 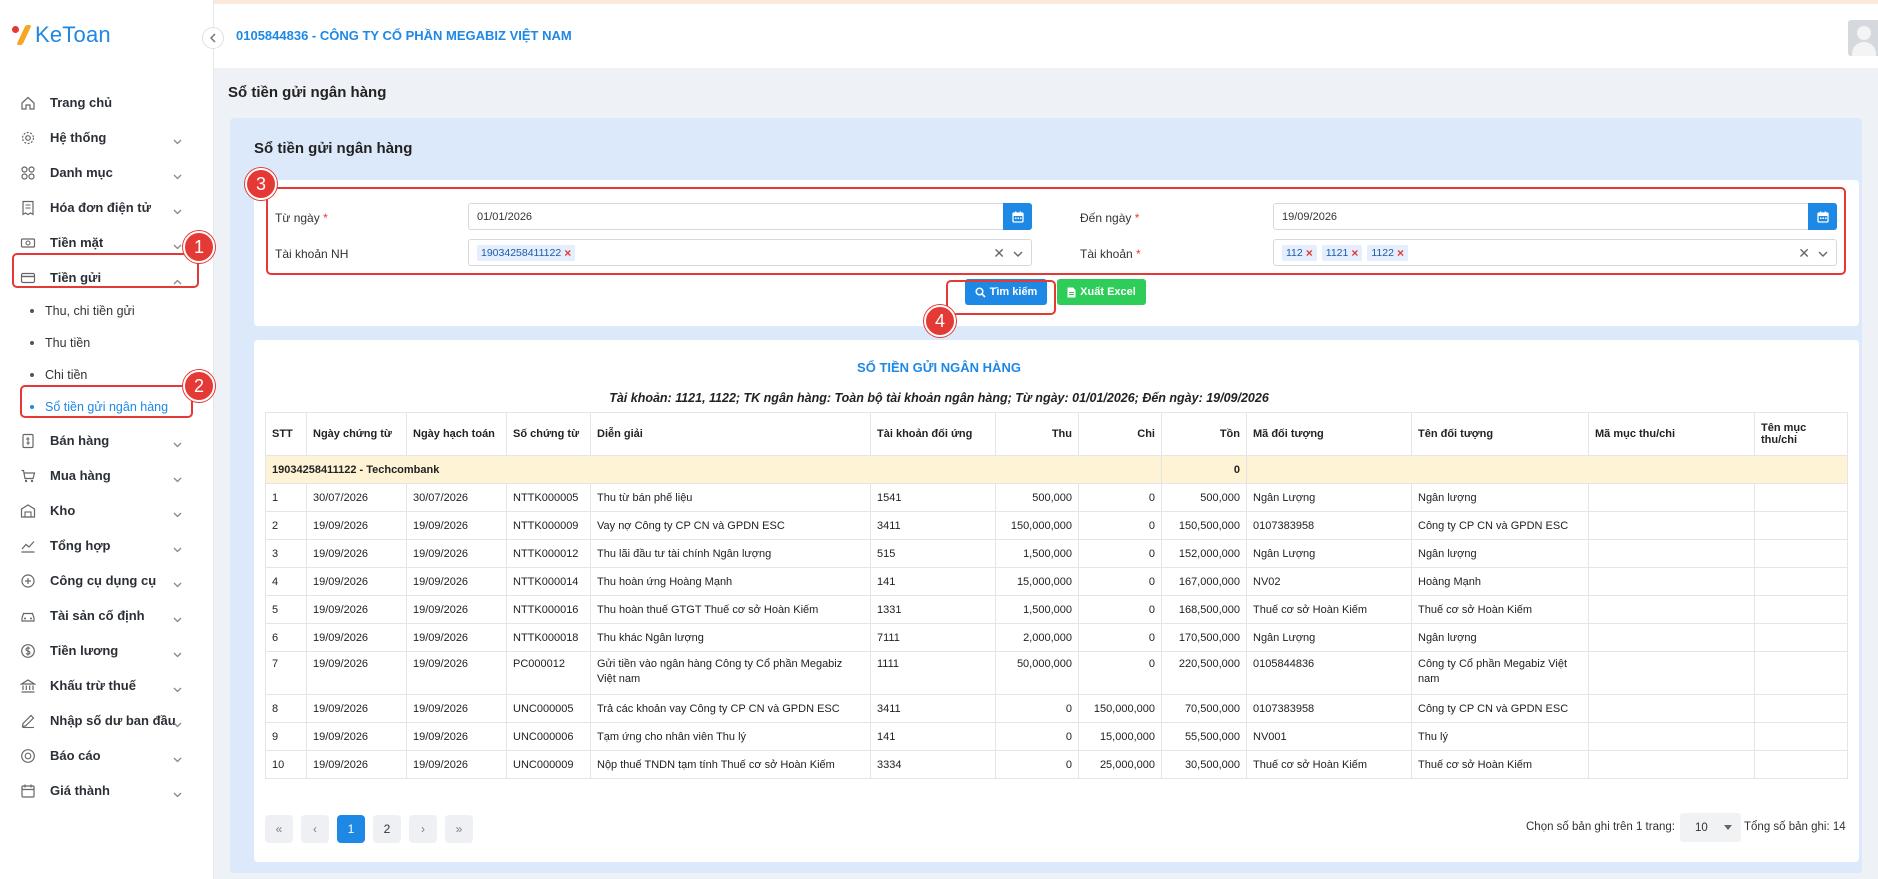 I want to click on sidebar-collapse-button, so click(x=213, y=38).